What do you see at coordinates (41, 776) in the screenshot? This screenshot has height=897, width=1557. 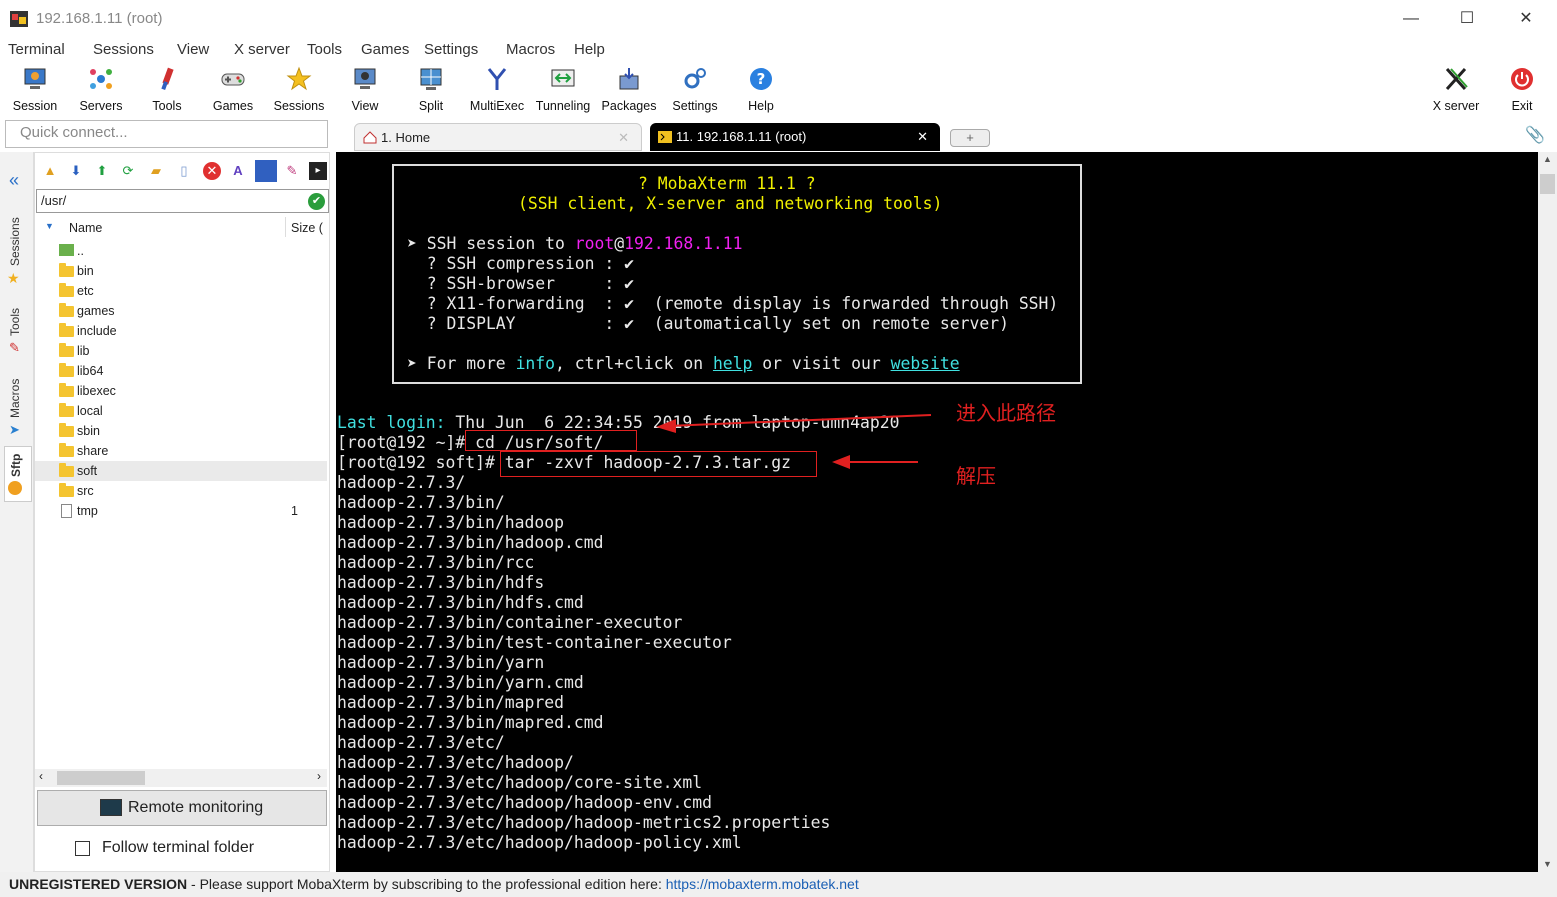 I see `scroll-left-icon: ‹` at bounding box center [41, 776].